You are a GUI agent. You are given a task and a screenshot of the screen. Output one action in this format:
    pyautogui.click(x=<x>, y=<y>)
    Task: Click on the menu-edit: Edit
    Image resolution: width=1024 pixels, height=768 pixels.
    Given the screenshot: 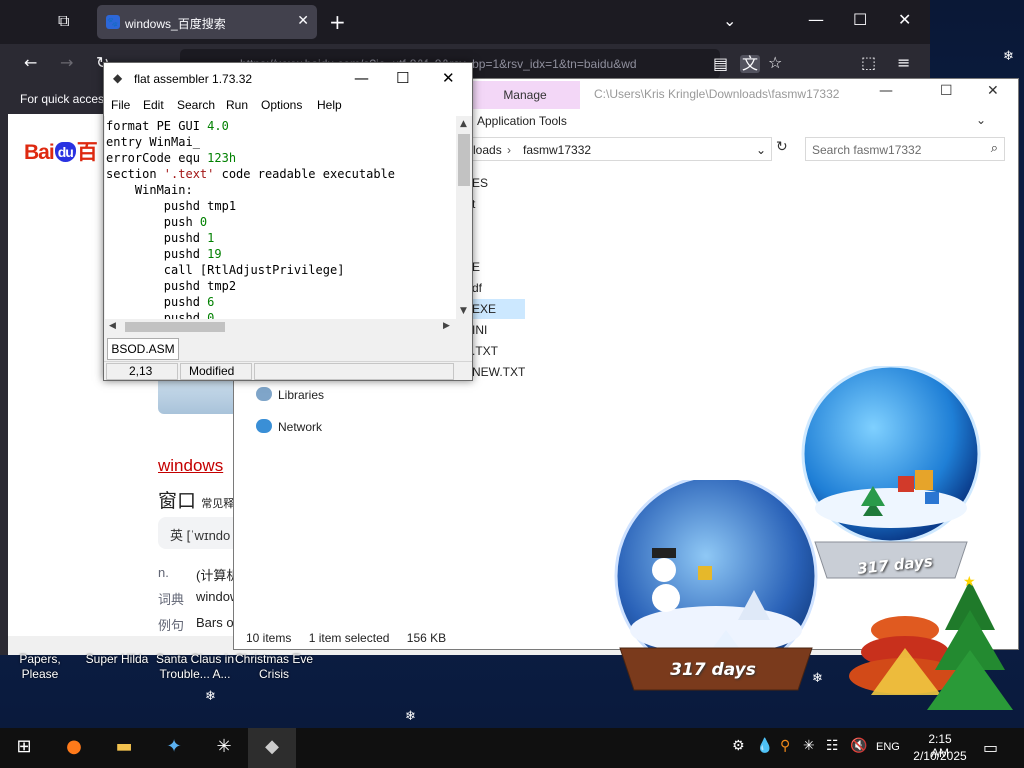 What is the action you would take?
    pyautogui.click(x=153, y=105)
    